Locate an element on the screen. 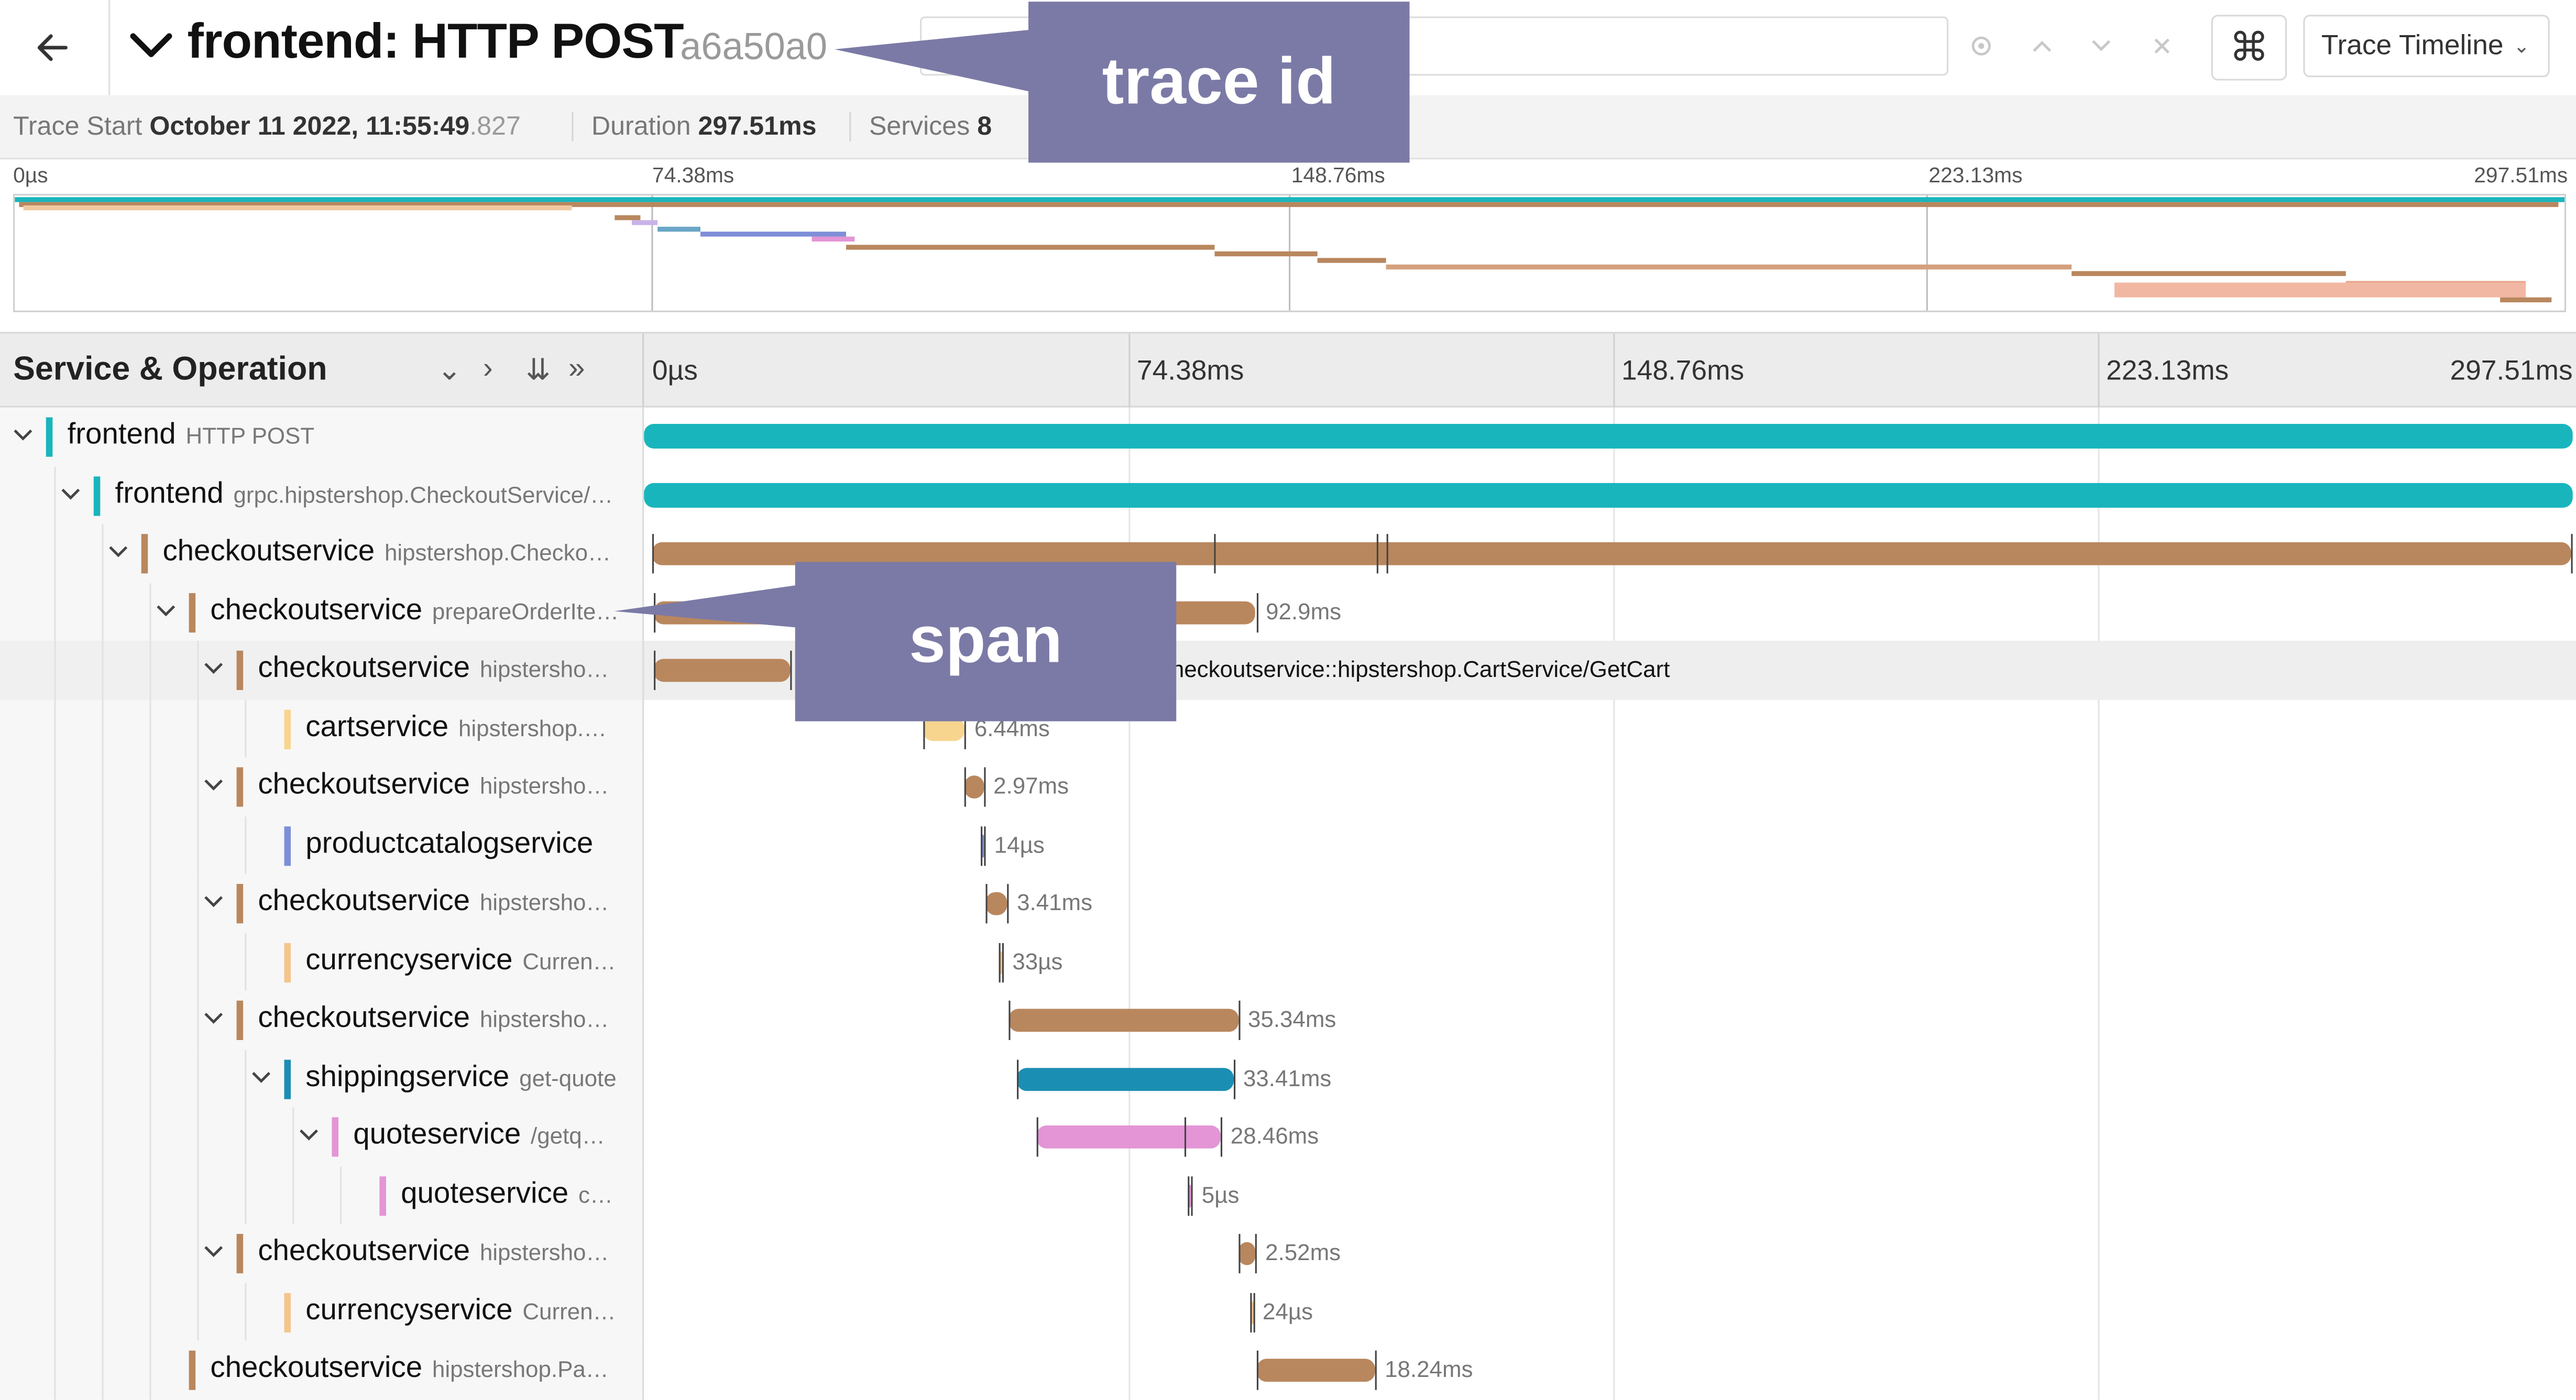  span-row: checkoutservice hipstersho… 3.41ms is located at coordinates (1288, 903).